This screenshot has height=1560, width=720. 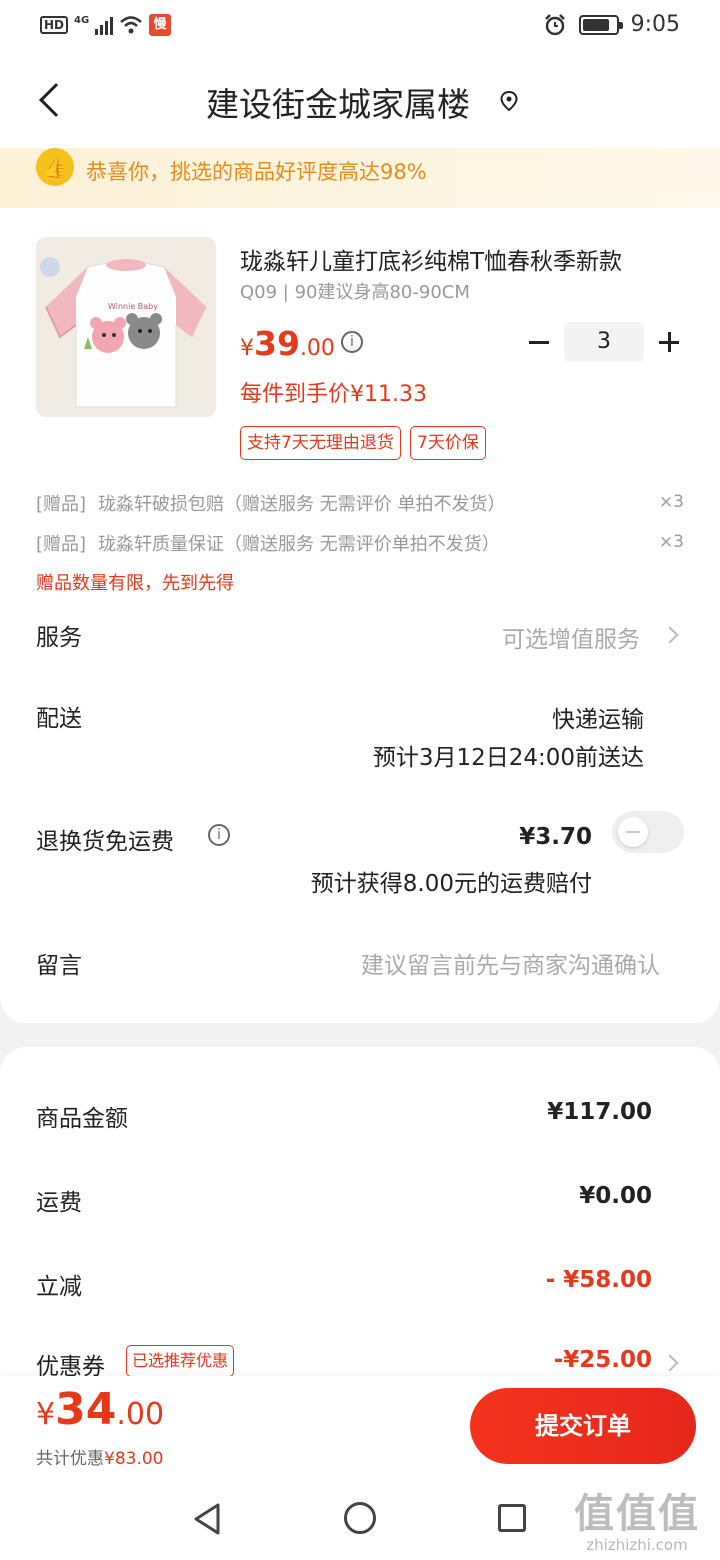 I want to click on service-label: 服务, so click(x=59, y=638).